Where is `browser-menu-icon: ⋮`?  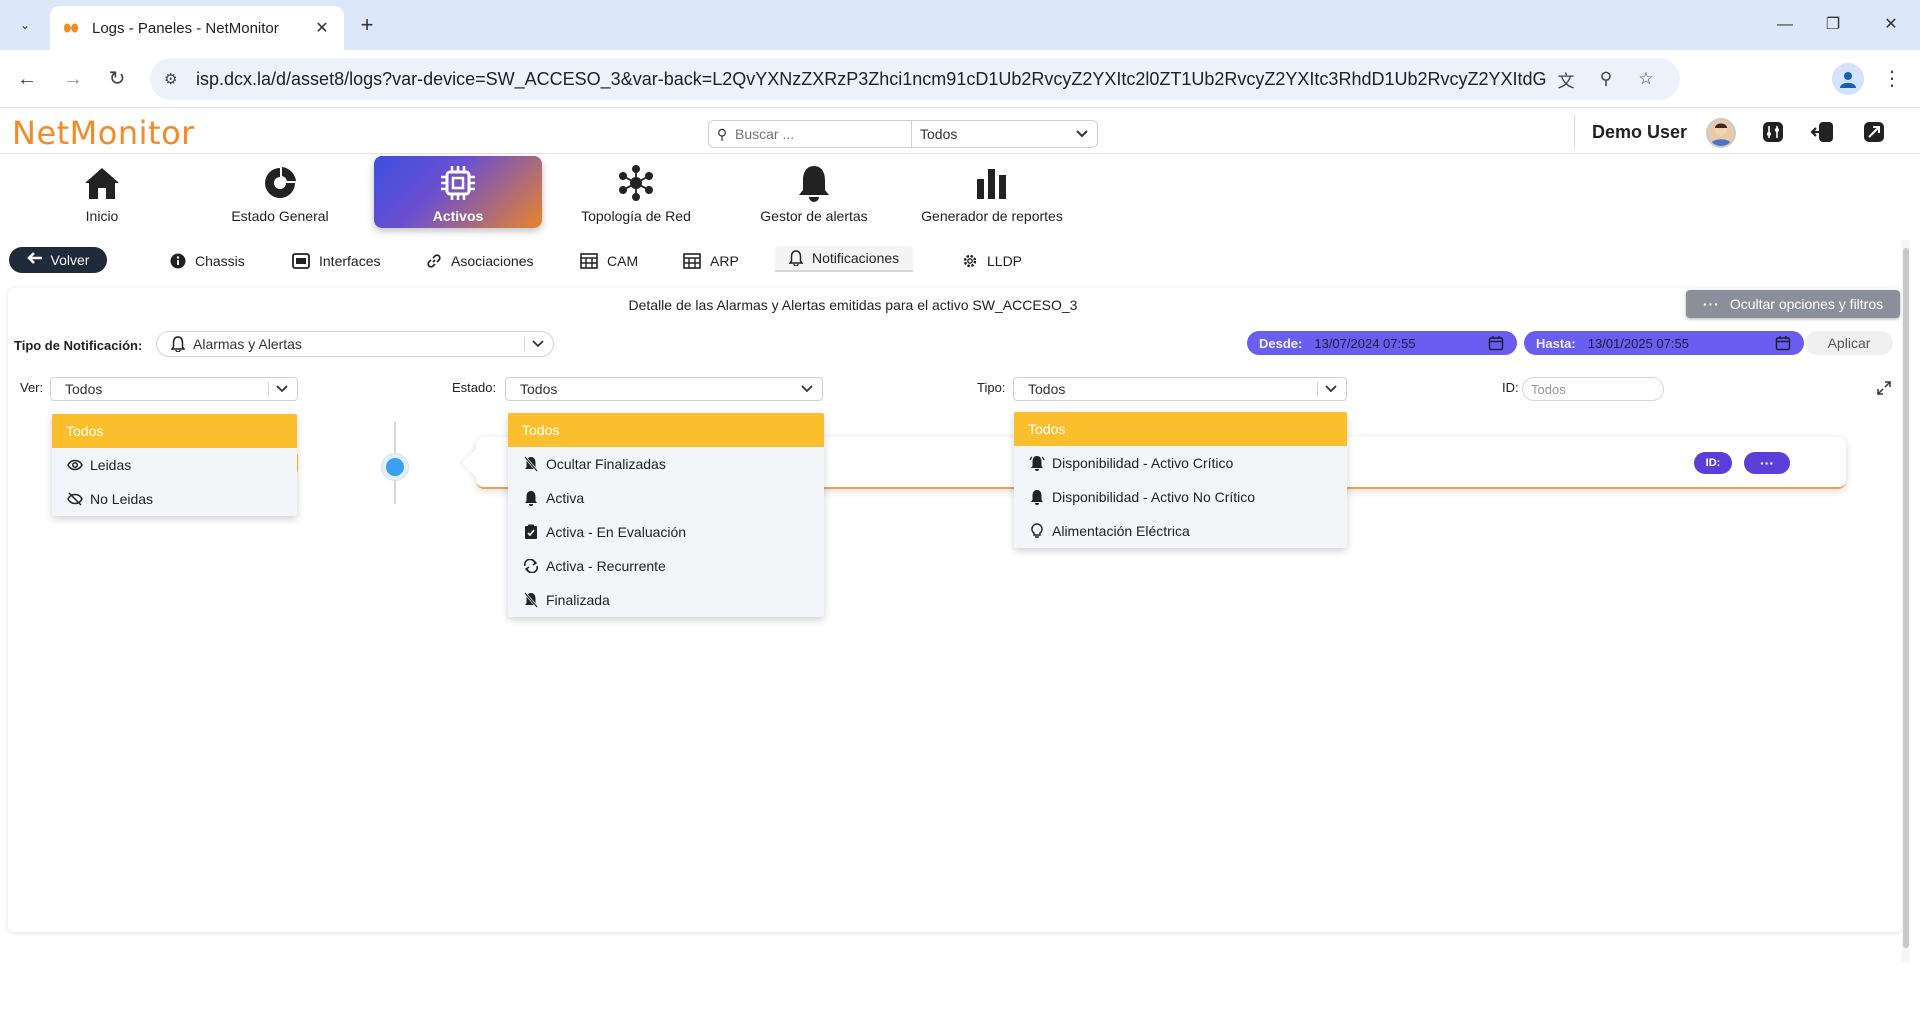
browser-menu-icon: ⋮ is located at coordinates (1892, 79).